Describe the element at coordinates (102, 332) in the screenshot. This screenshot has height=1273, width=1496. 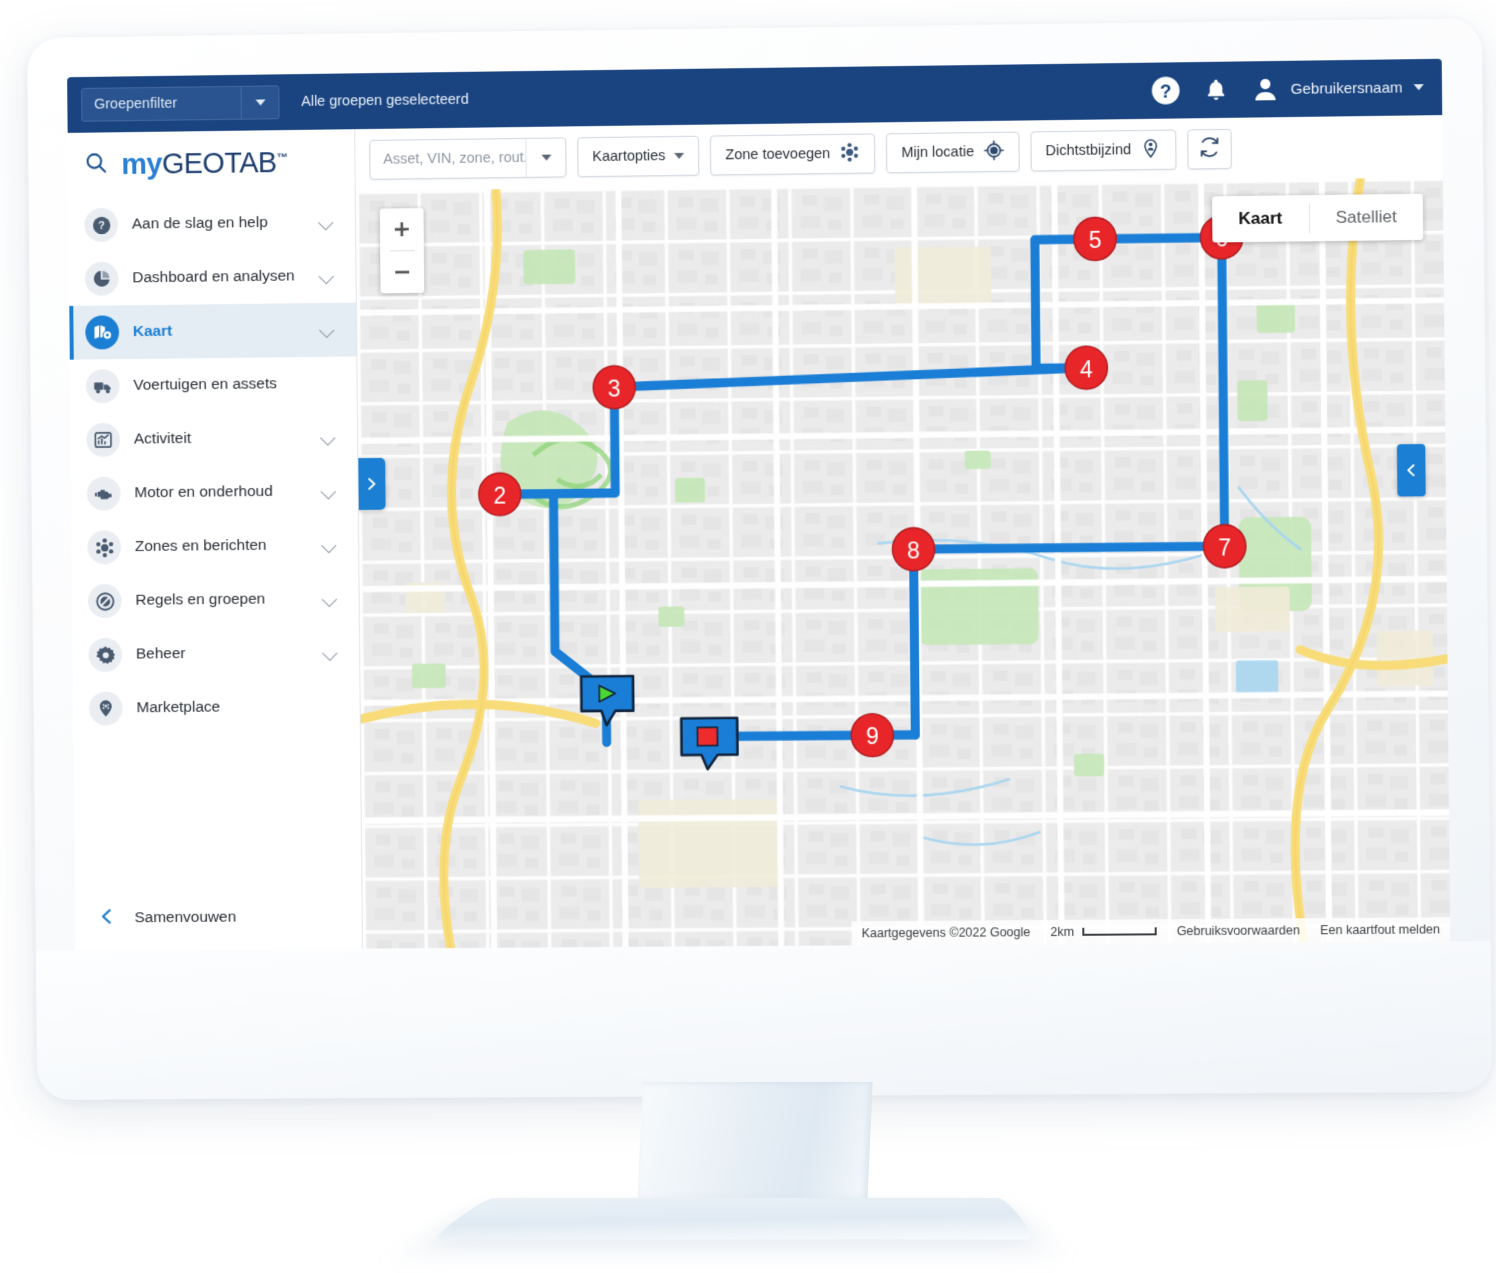
I see `map-pin-icon` at that location.